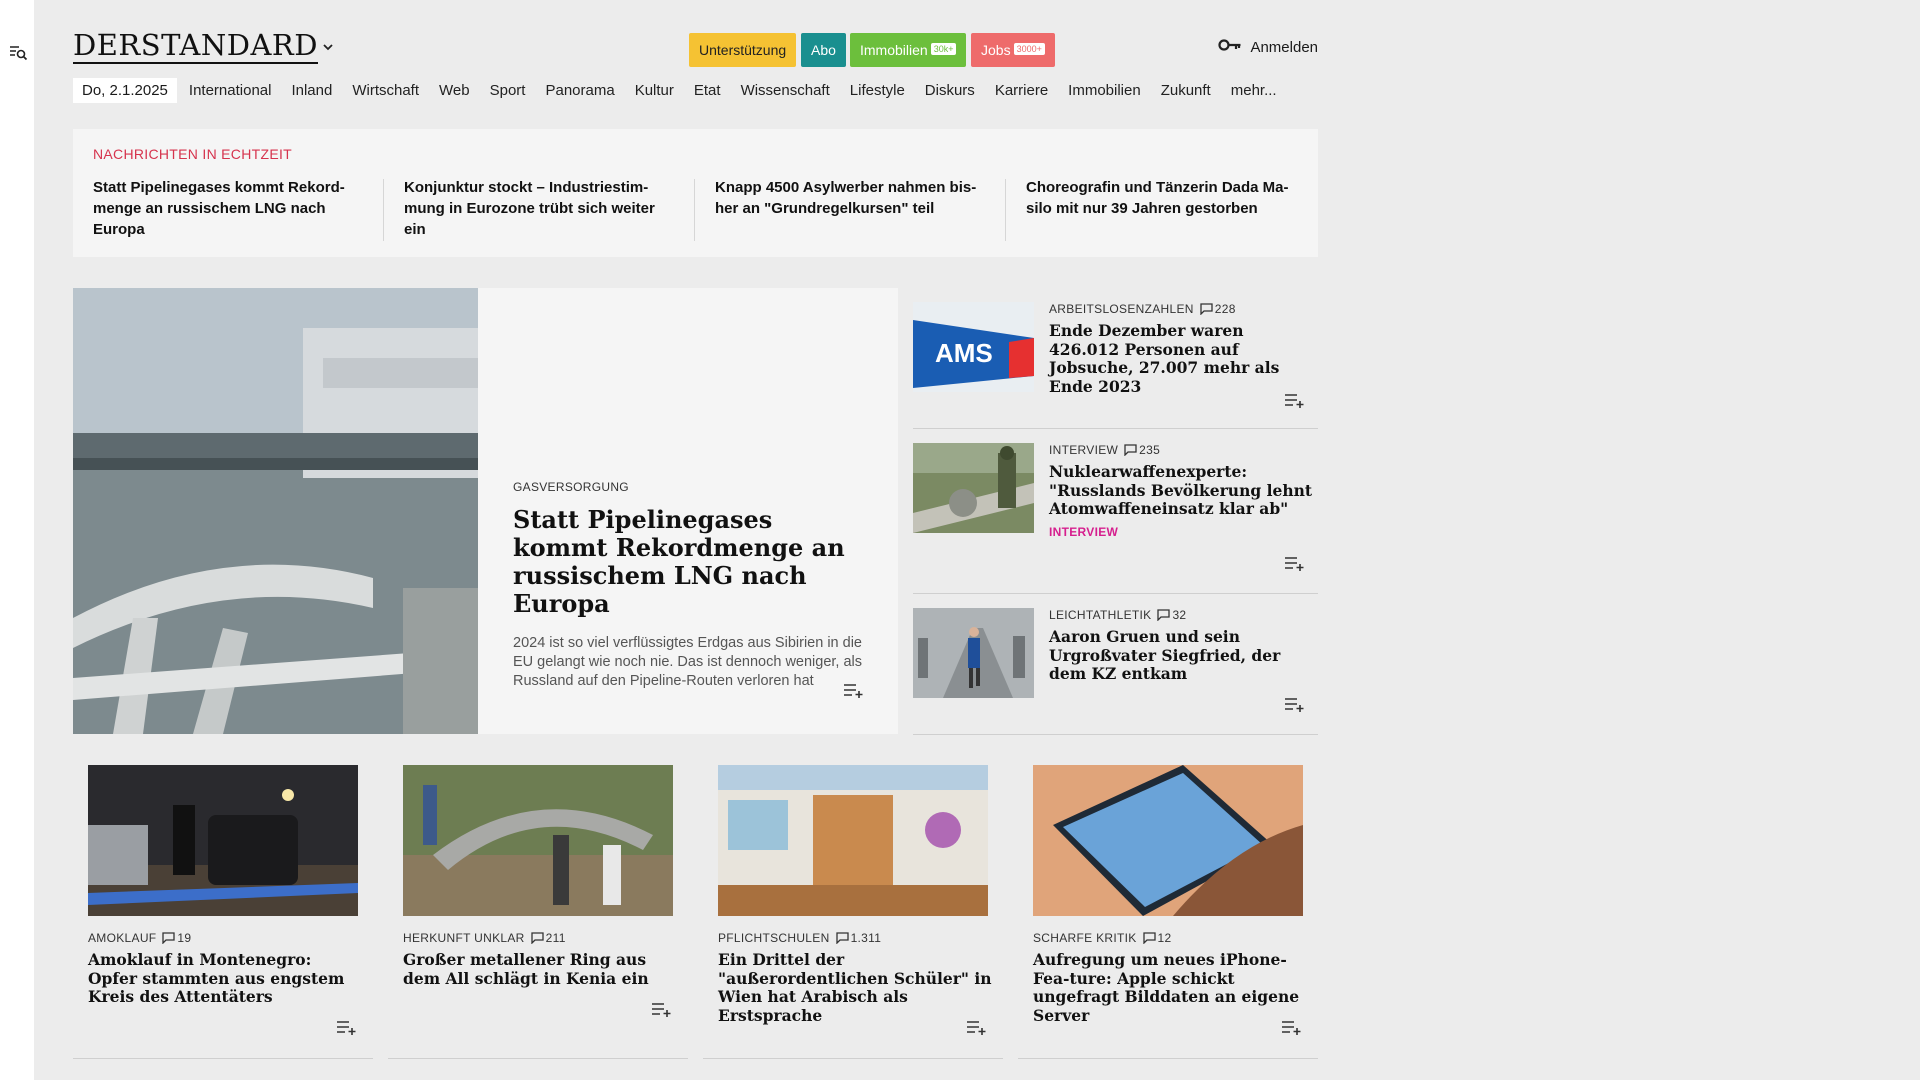 This screenshot has width=1920, height=1080. Describe the element at coordinates (385, 90) in the screenshot. I see `nav-item-wirtschaft: Wirtschaft` at that location.